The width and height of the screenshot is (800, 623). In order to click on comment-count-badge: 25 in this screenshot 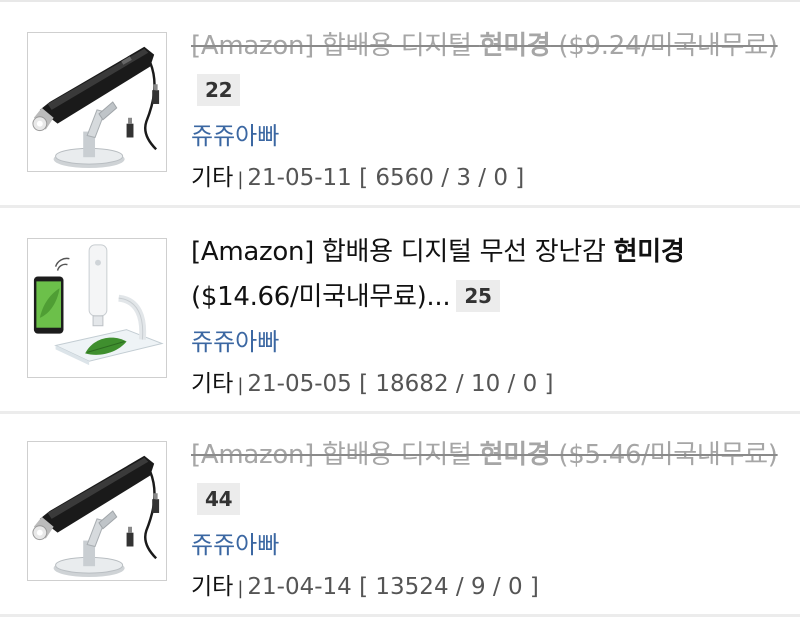, I will do `click(478, 296)`.